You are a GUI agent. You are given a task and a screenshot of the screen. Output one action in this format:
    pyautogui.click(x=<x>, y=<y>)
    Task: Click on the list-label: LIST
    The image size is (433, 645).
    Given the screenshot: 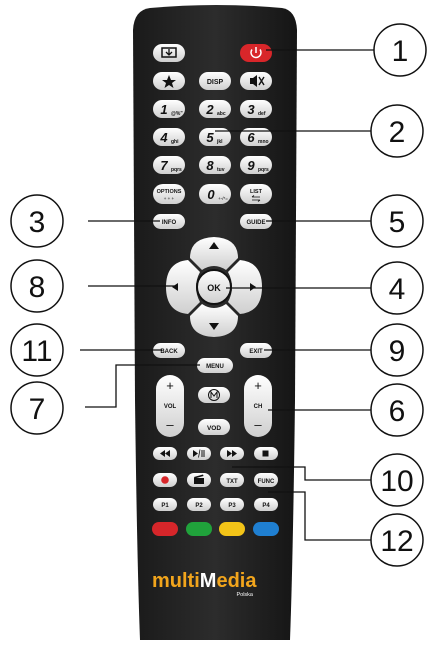 What is the action you would take?
    pyautogui.click(x=256, y=192)
    